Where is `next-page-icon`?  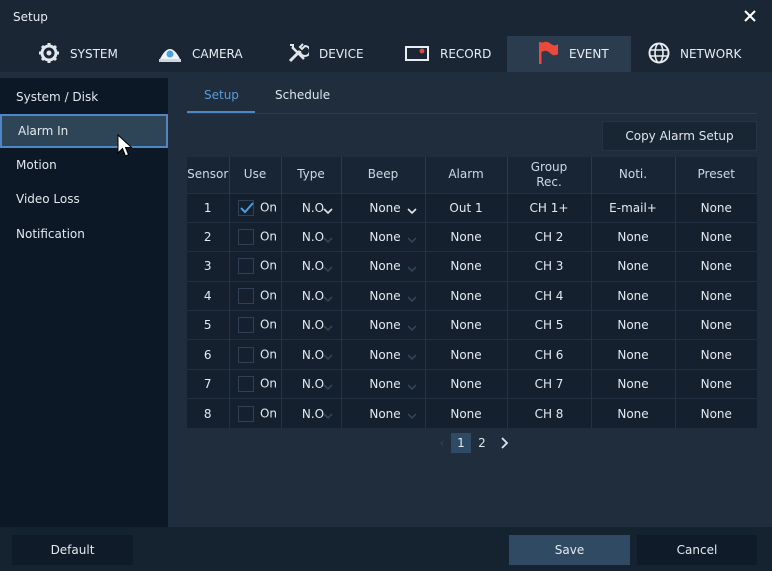 next-page-icon is located at coordinates (504, 443).